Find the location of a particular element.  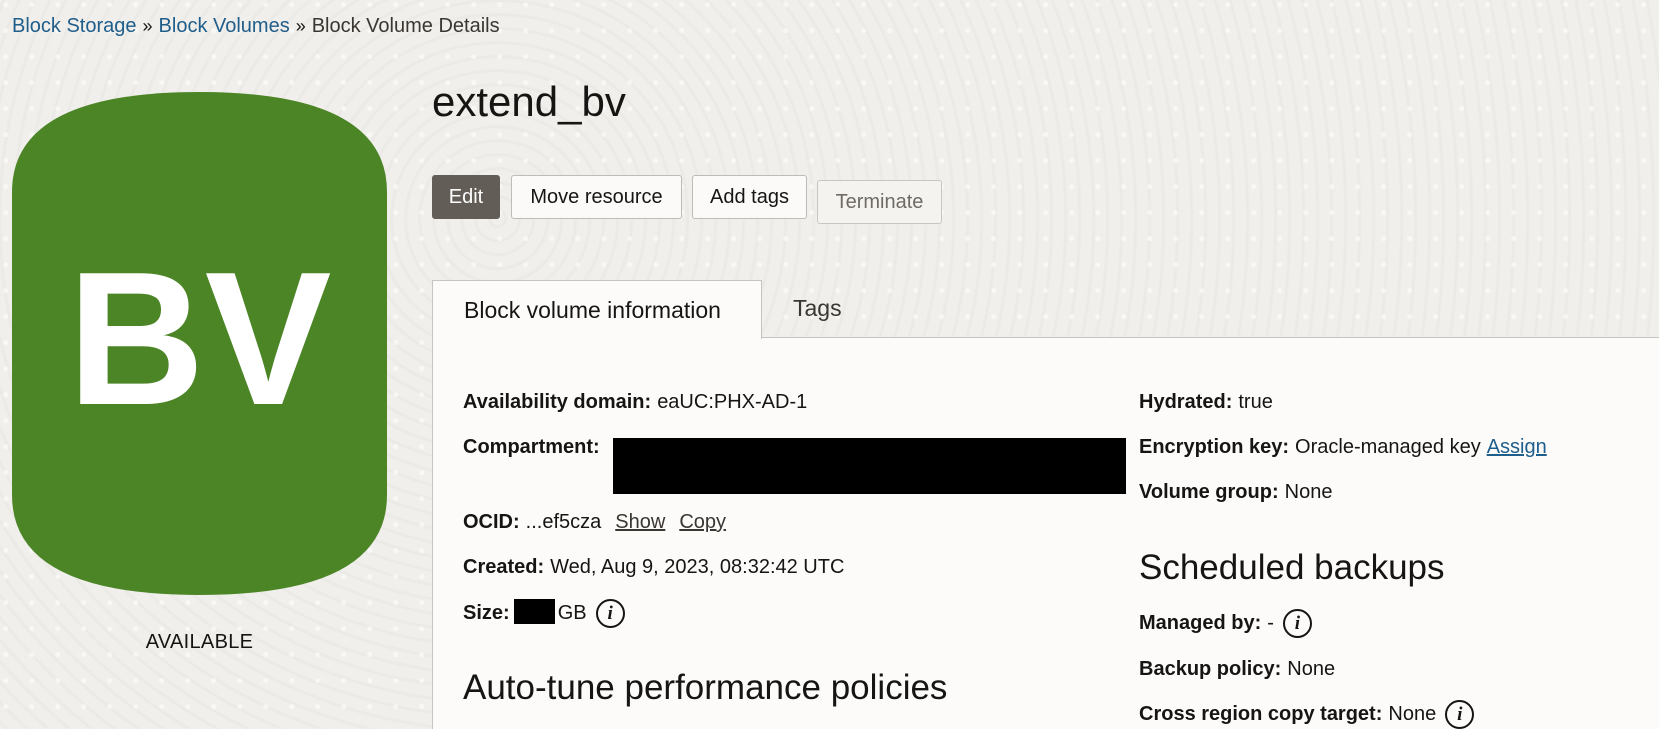

encryption-key-value: Oracle-managed key is located at coordinates (1388, 447).